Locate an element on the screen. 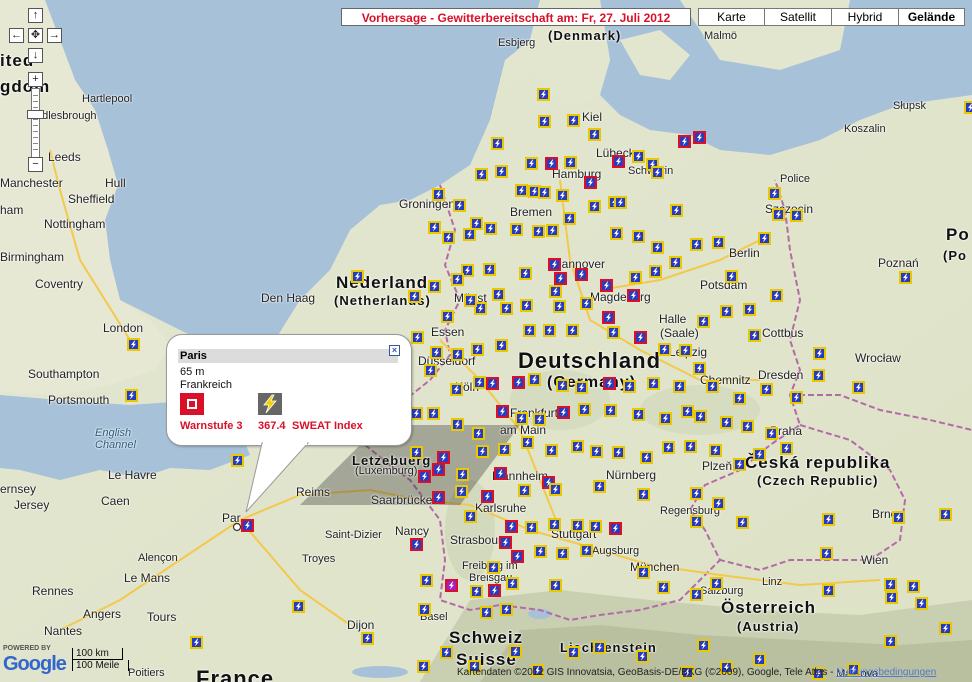 This screenshot has width=972, height=682. map-type-karte-button: Karte is located at coordinates (731, 17).